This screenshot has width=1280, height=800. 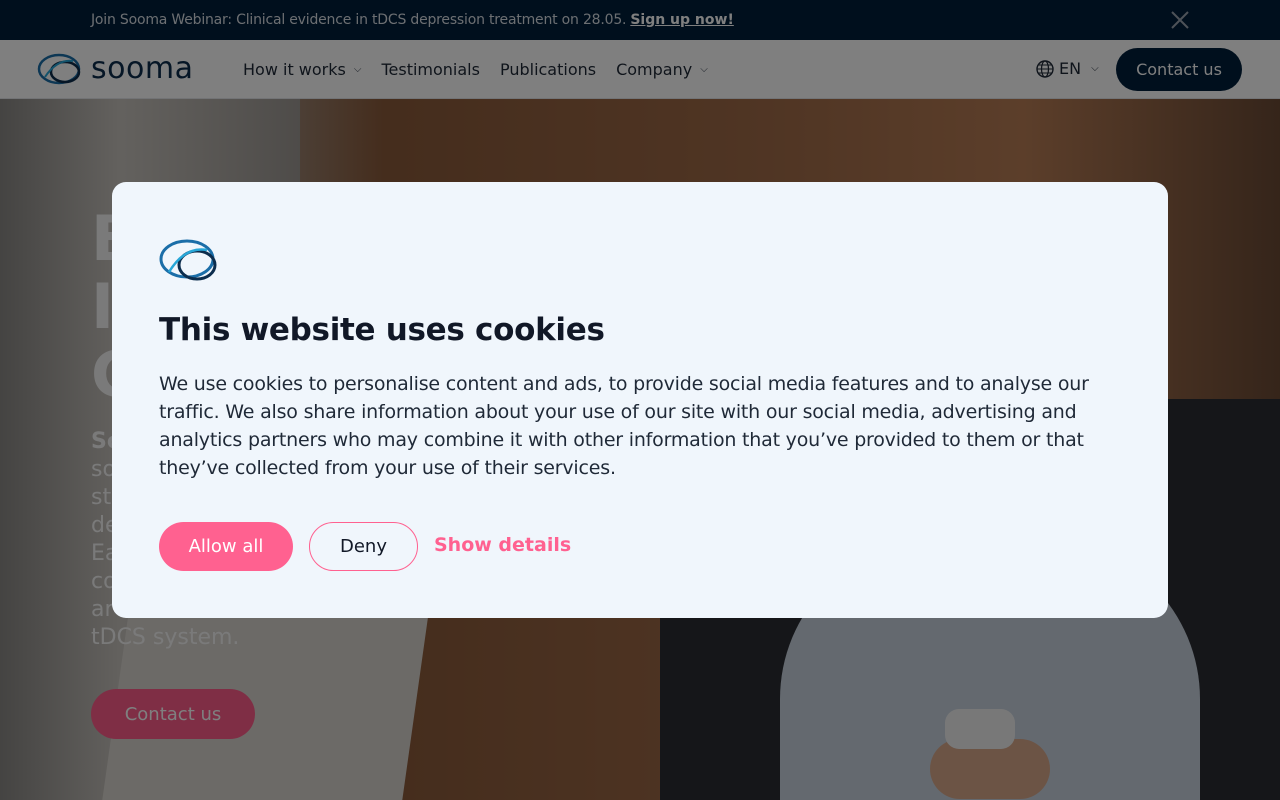 What do you see at coordinates (502, 545) in the screenshot?
I see `show-details-link: Show details` at bounding box center [502, 545].